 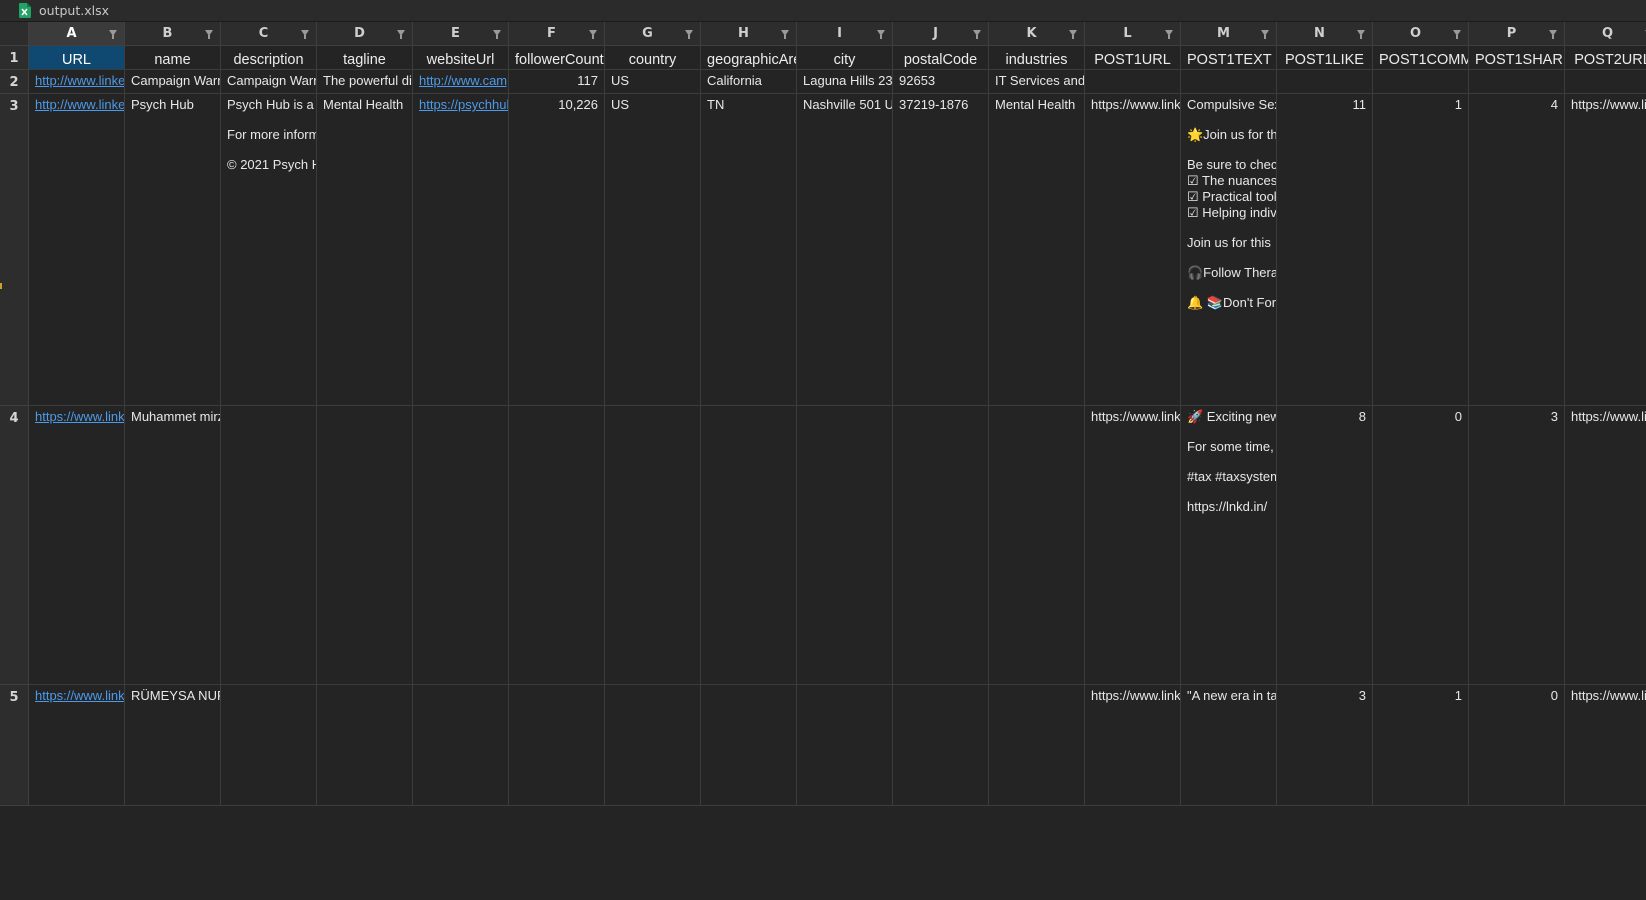 What do you see at coordinates (653, 545) in the screenshot?
I see `cell-g4` at bounding box center [653, 545].